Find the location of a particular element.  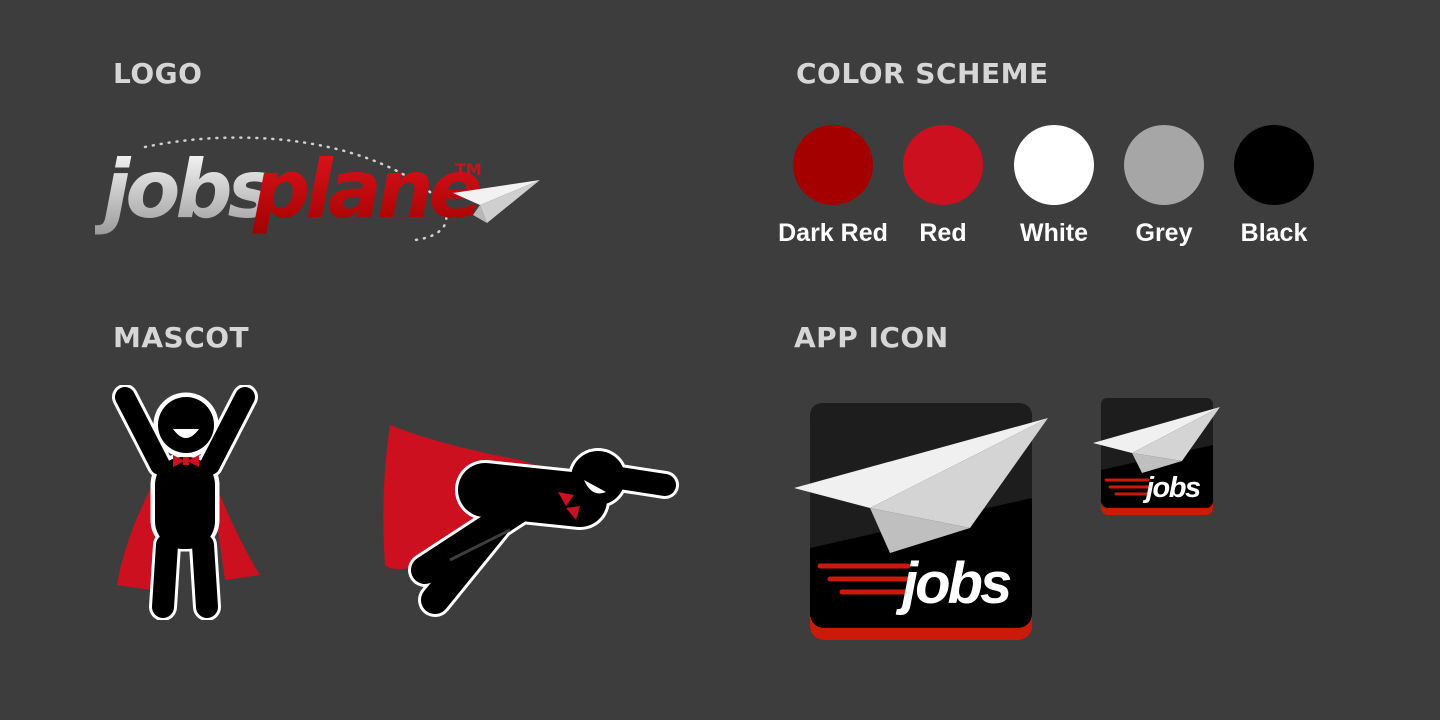

app-icon-section-title: APP ICON is located at coordinates (871, 337).